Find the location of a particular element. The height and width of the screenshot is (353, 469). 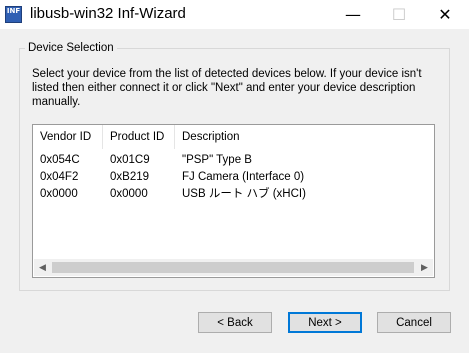

description-cell: USB ルート ハブ (xHCI) is located at coordinates (244, 194).